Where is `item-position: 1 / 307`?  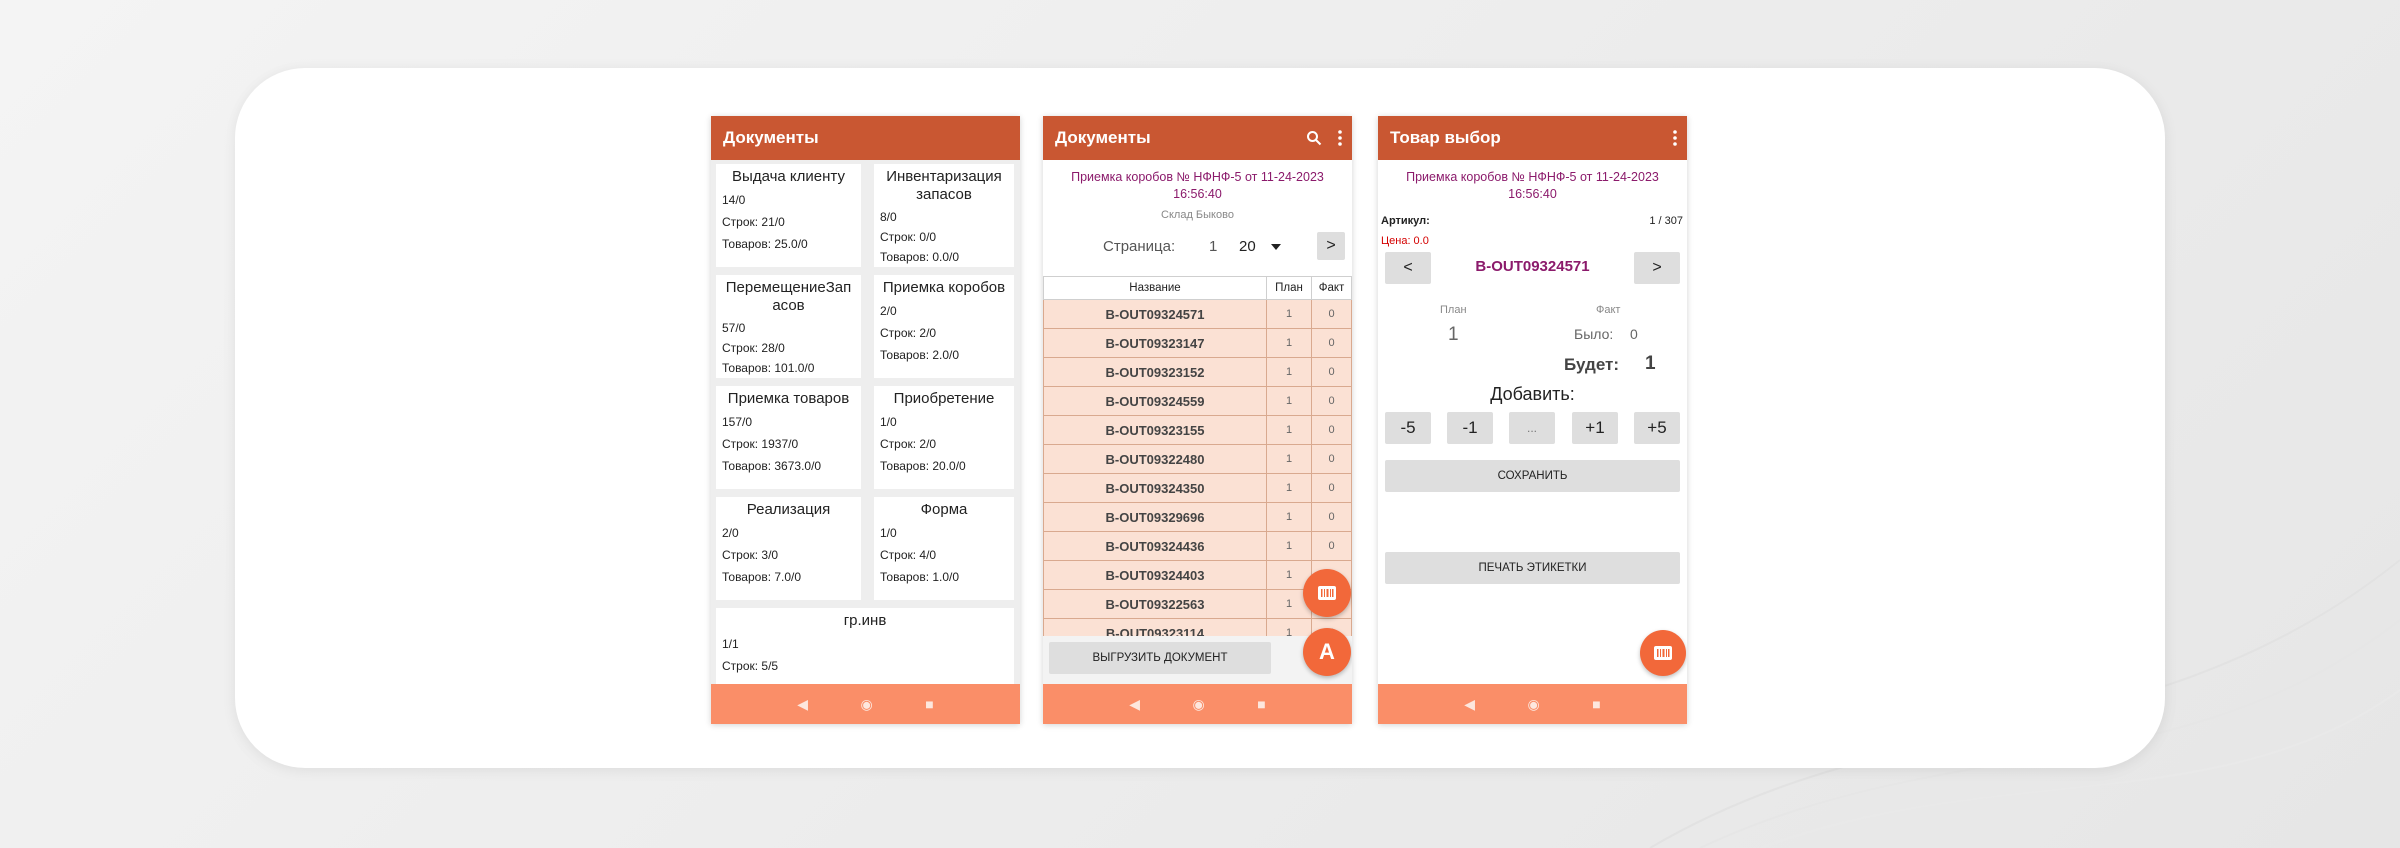
item-position: 1 / 307 is located at coordinates (1666, 221).